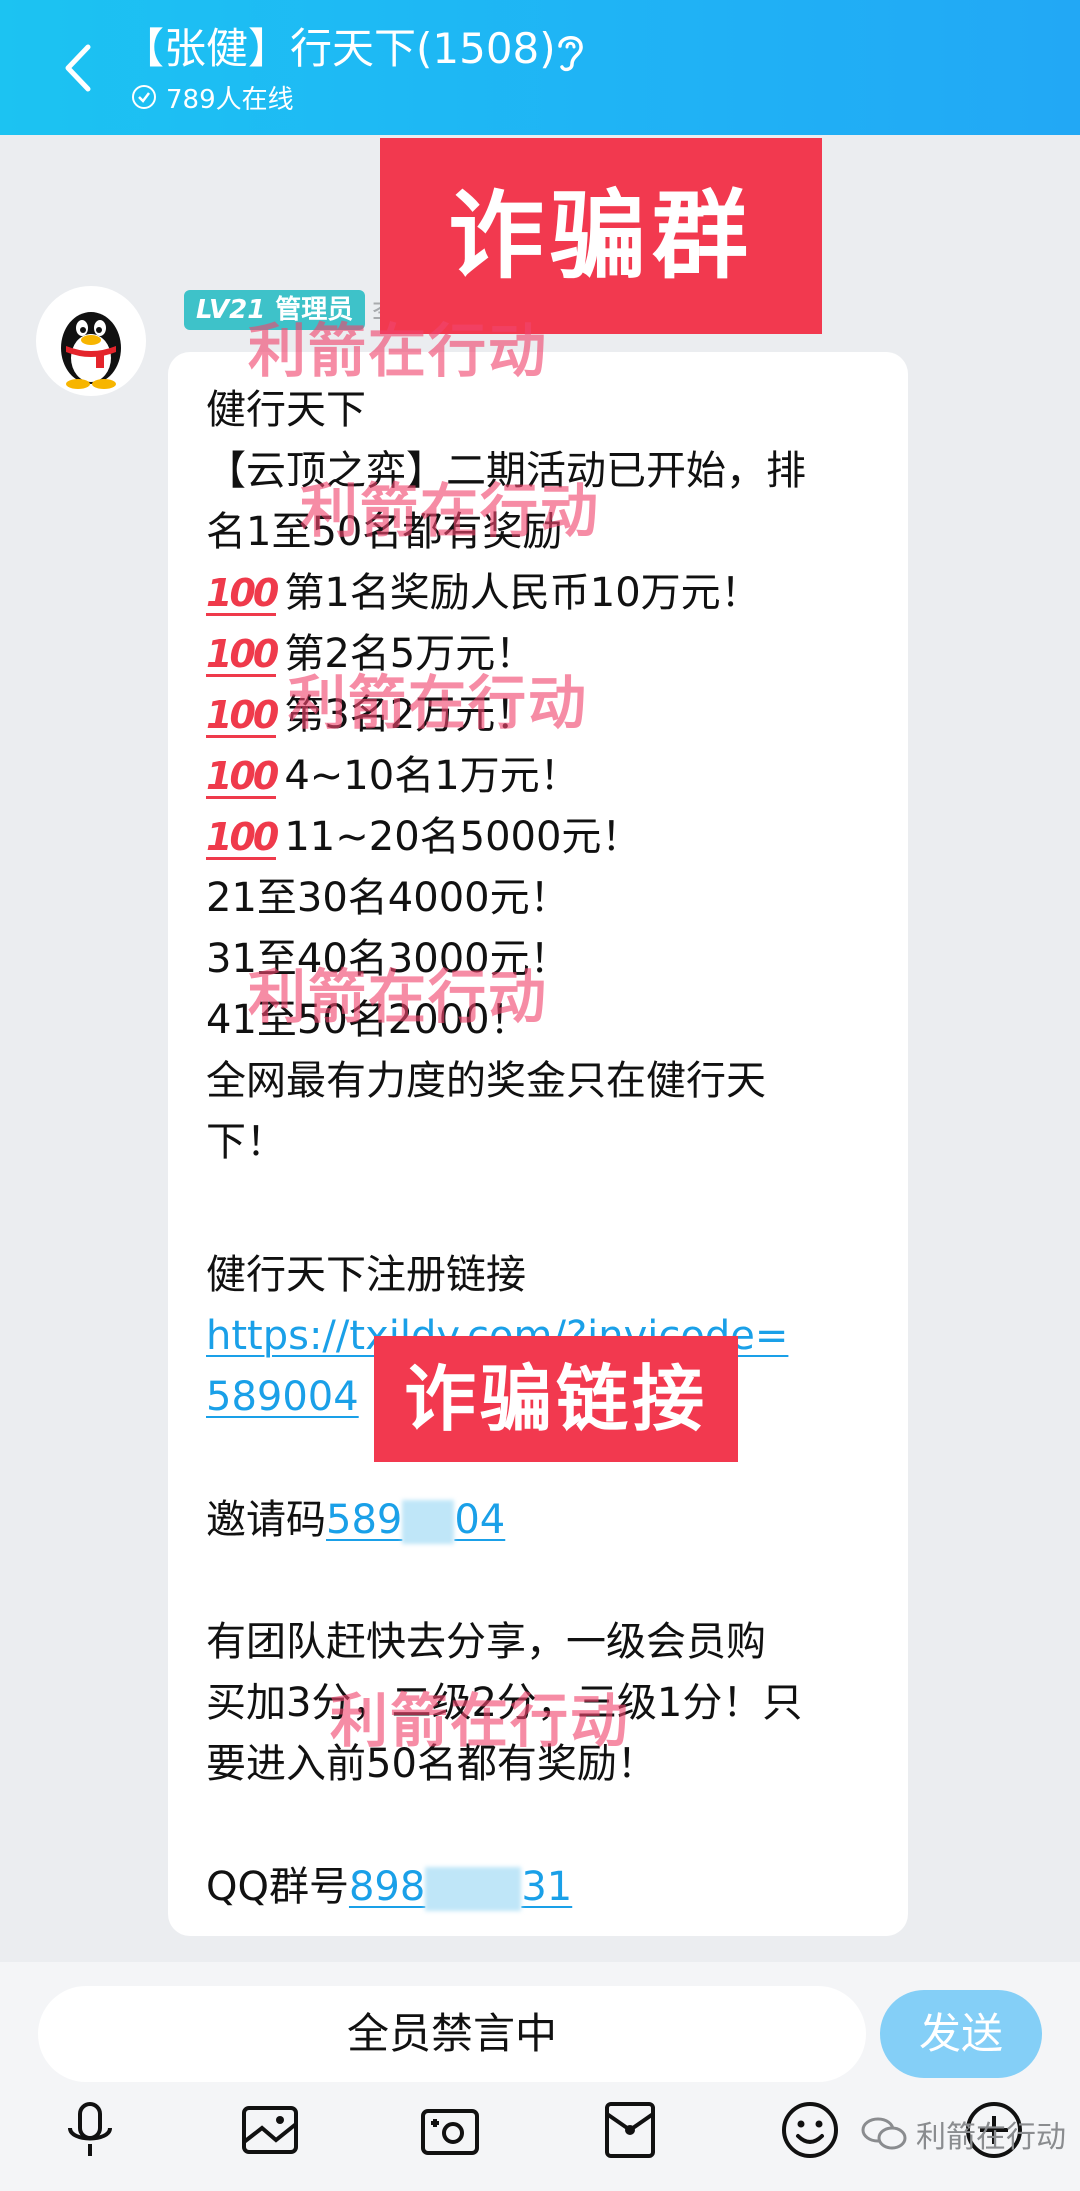 This screenshot has height=2191, width=1080. I want to click on voice-button, so click(90, 2130).